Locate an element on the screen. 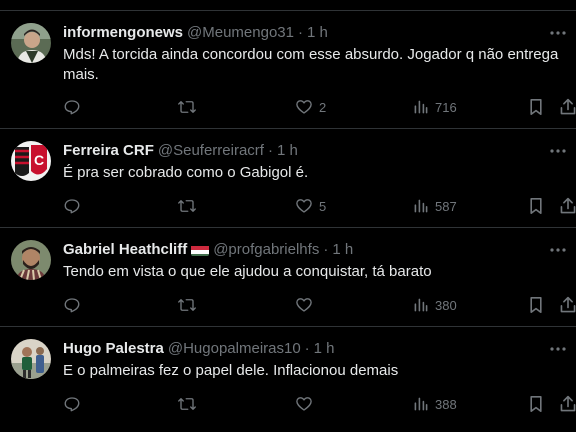  tweet-actions: 2 716 is located at coordinates (319, 107).